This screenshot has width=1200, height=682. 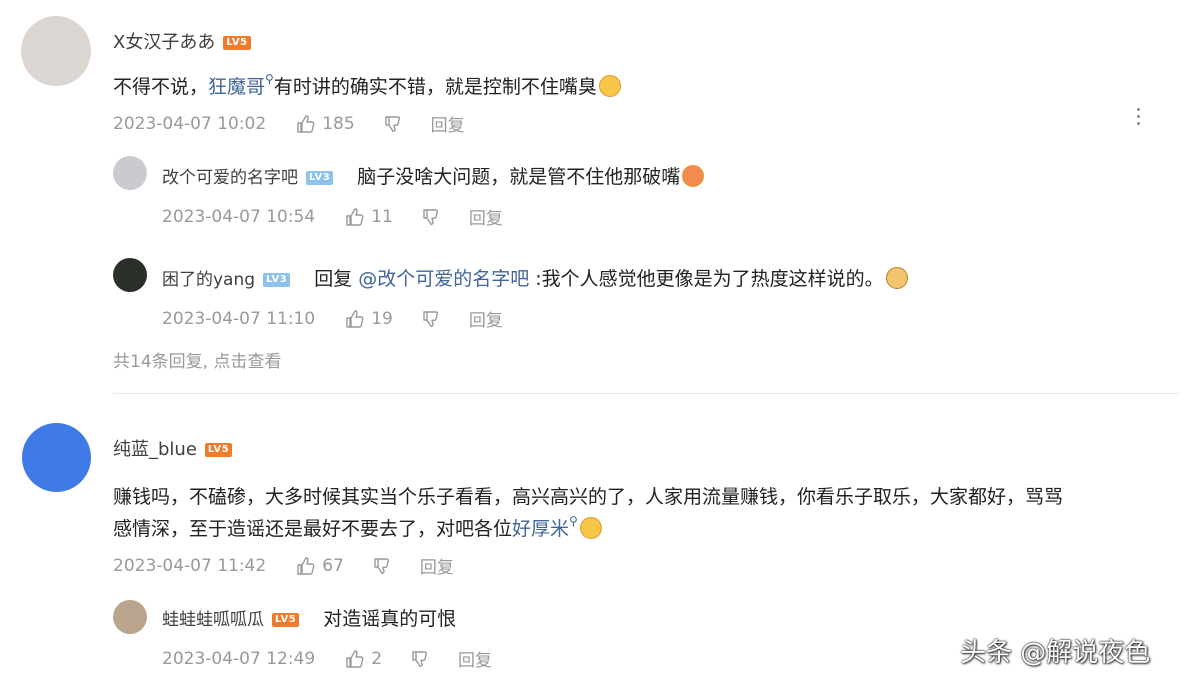 I want to click on comment-text-part: 感情深，至于造谣还是最好不要去了，对吧各位, so click(x=313, y=529).